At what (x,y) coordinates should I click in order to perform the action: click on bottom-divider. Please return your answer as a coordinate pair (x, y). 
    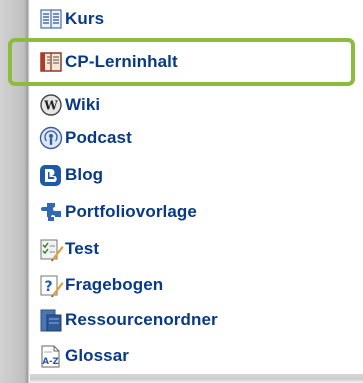
    Looking at the image, I should click on (196, 378).